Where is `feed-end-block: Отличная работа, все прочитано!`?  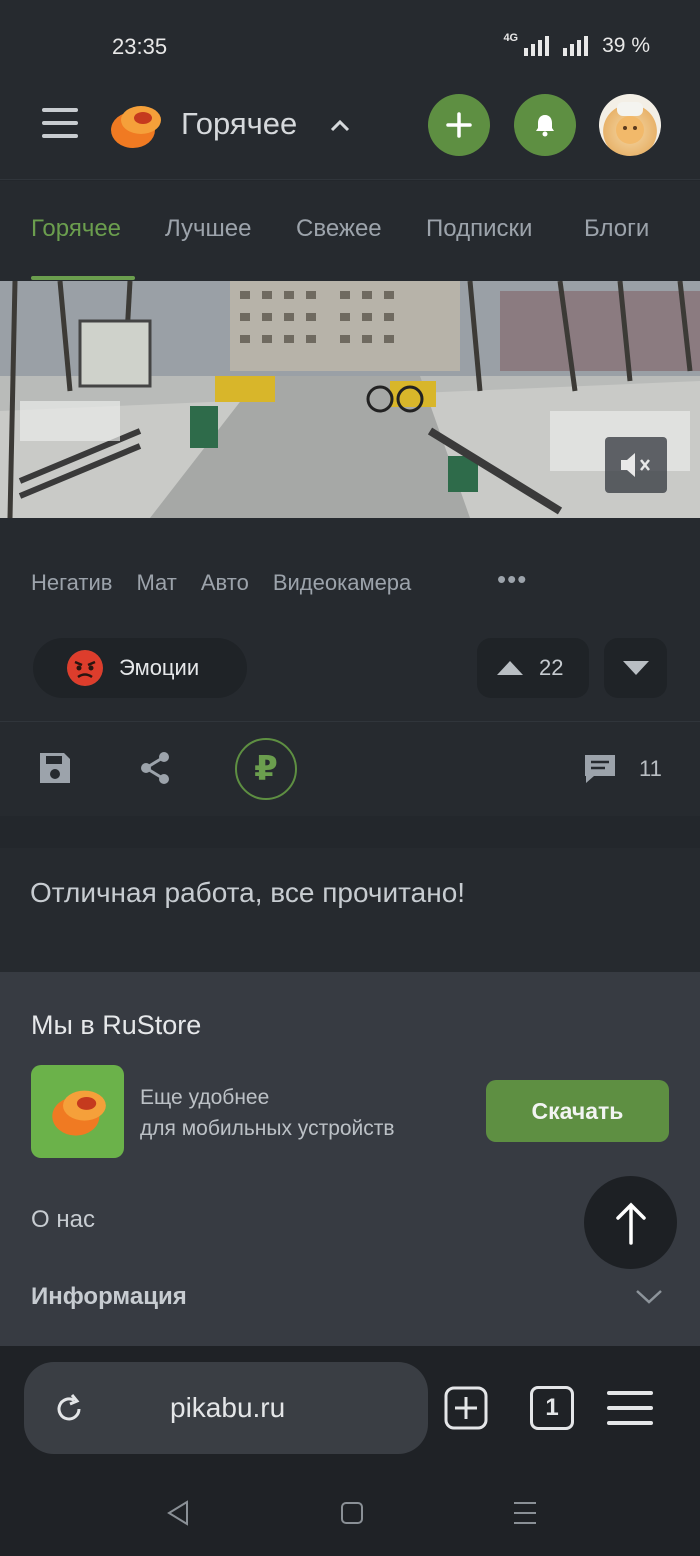
feed-end-block: Отличная работа, все прочитано! is located at coordinates (350, 910).